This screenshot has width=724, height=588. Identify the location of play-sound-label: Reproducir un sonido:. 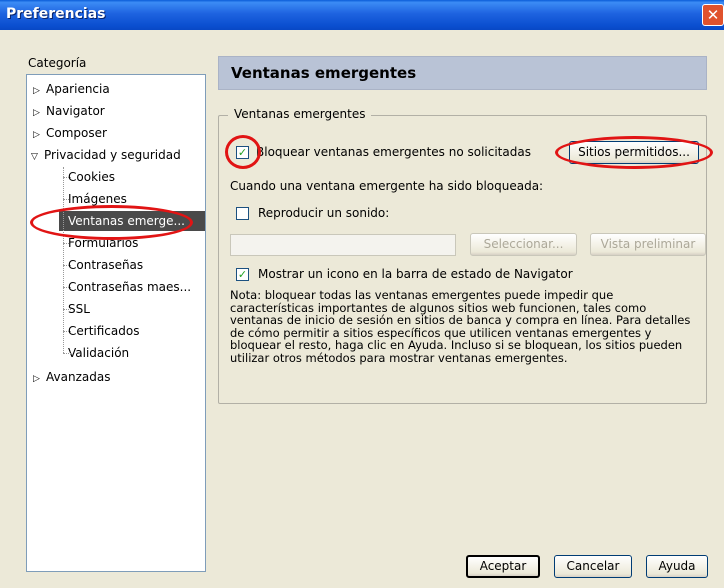
(323, 213).